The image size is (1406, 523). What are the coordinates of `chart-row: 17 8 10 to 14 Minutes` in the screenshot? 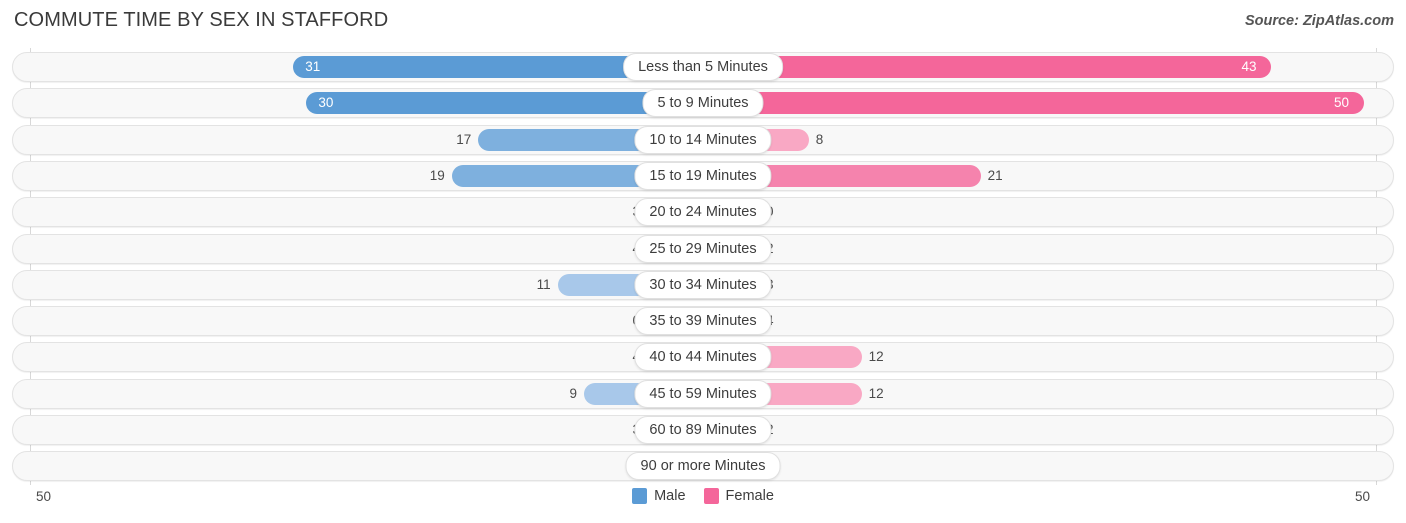 It's located at (703, 139).